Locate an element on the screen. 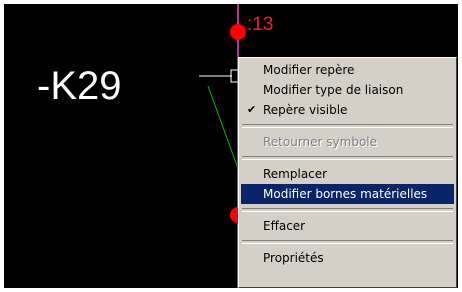 The width and height of the screenshot is (462, 292). menu-item-remplacer: Remplacer is located at coordinates (347, 174).